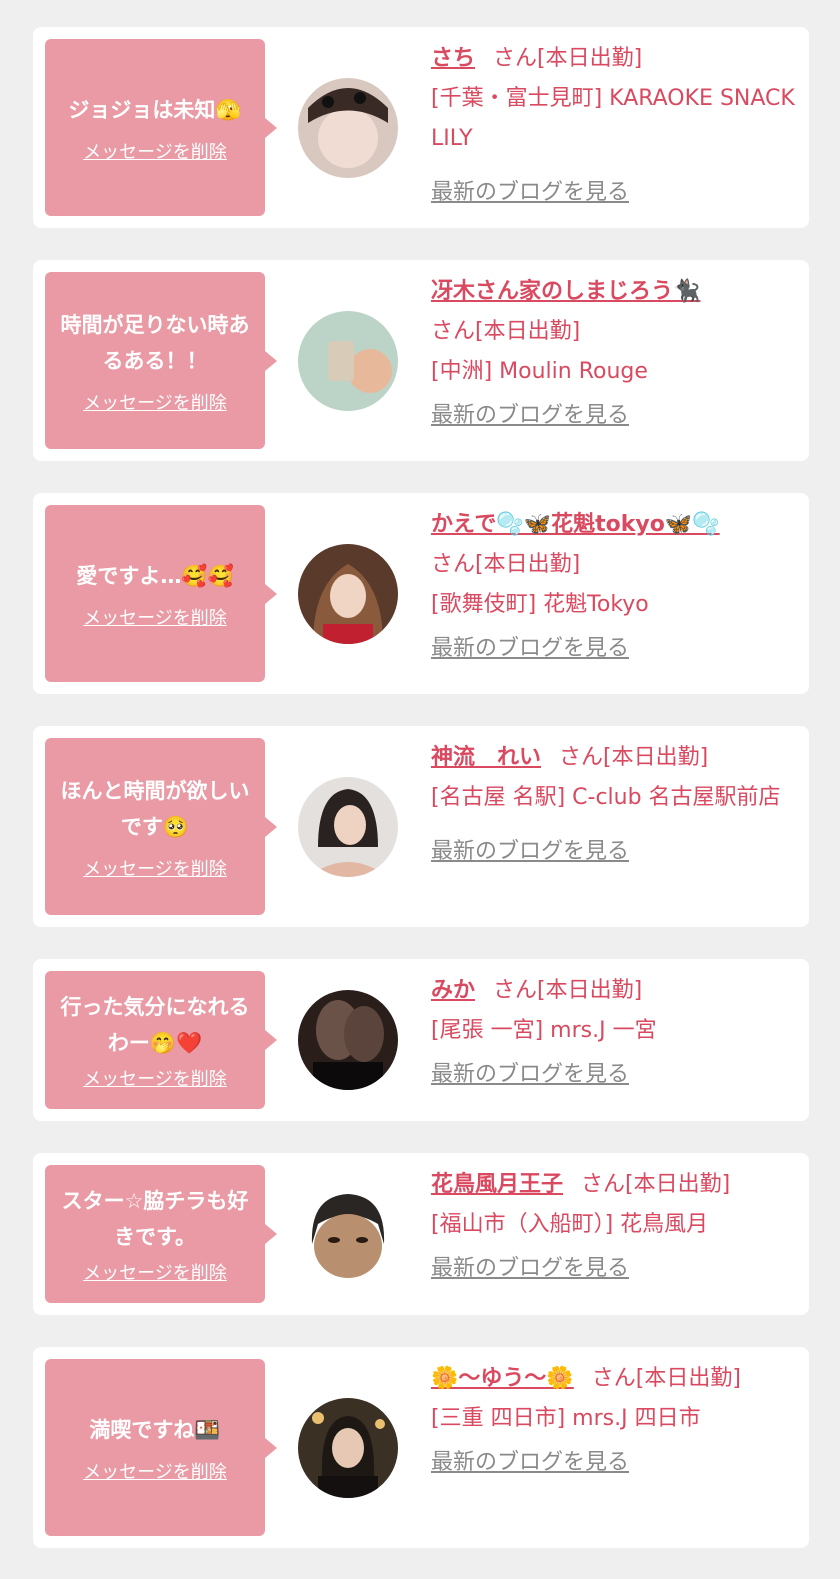 The width and height of the screenshot is (840, 1579). What do you see at coordinates (161, 593) in the screenshot?
I see `message-bubble: 愛ですよ…🥰🥰 メッセージを削除` at bounding box center [161, 593].